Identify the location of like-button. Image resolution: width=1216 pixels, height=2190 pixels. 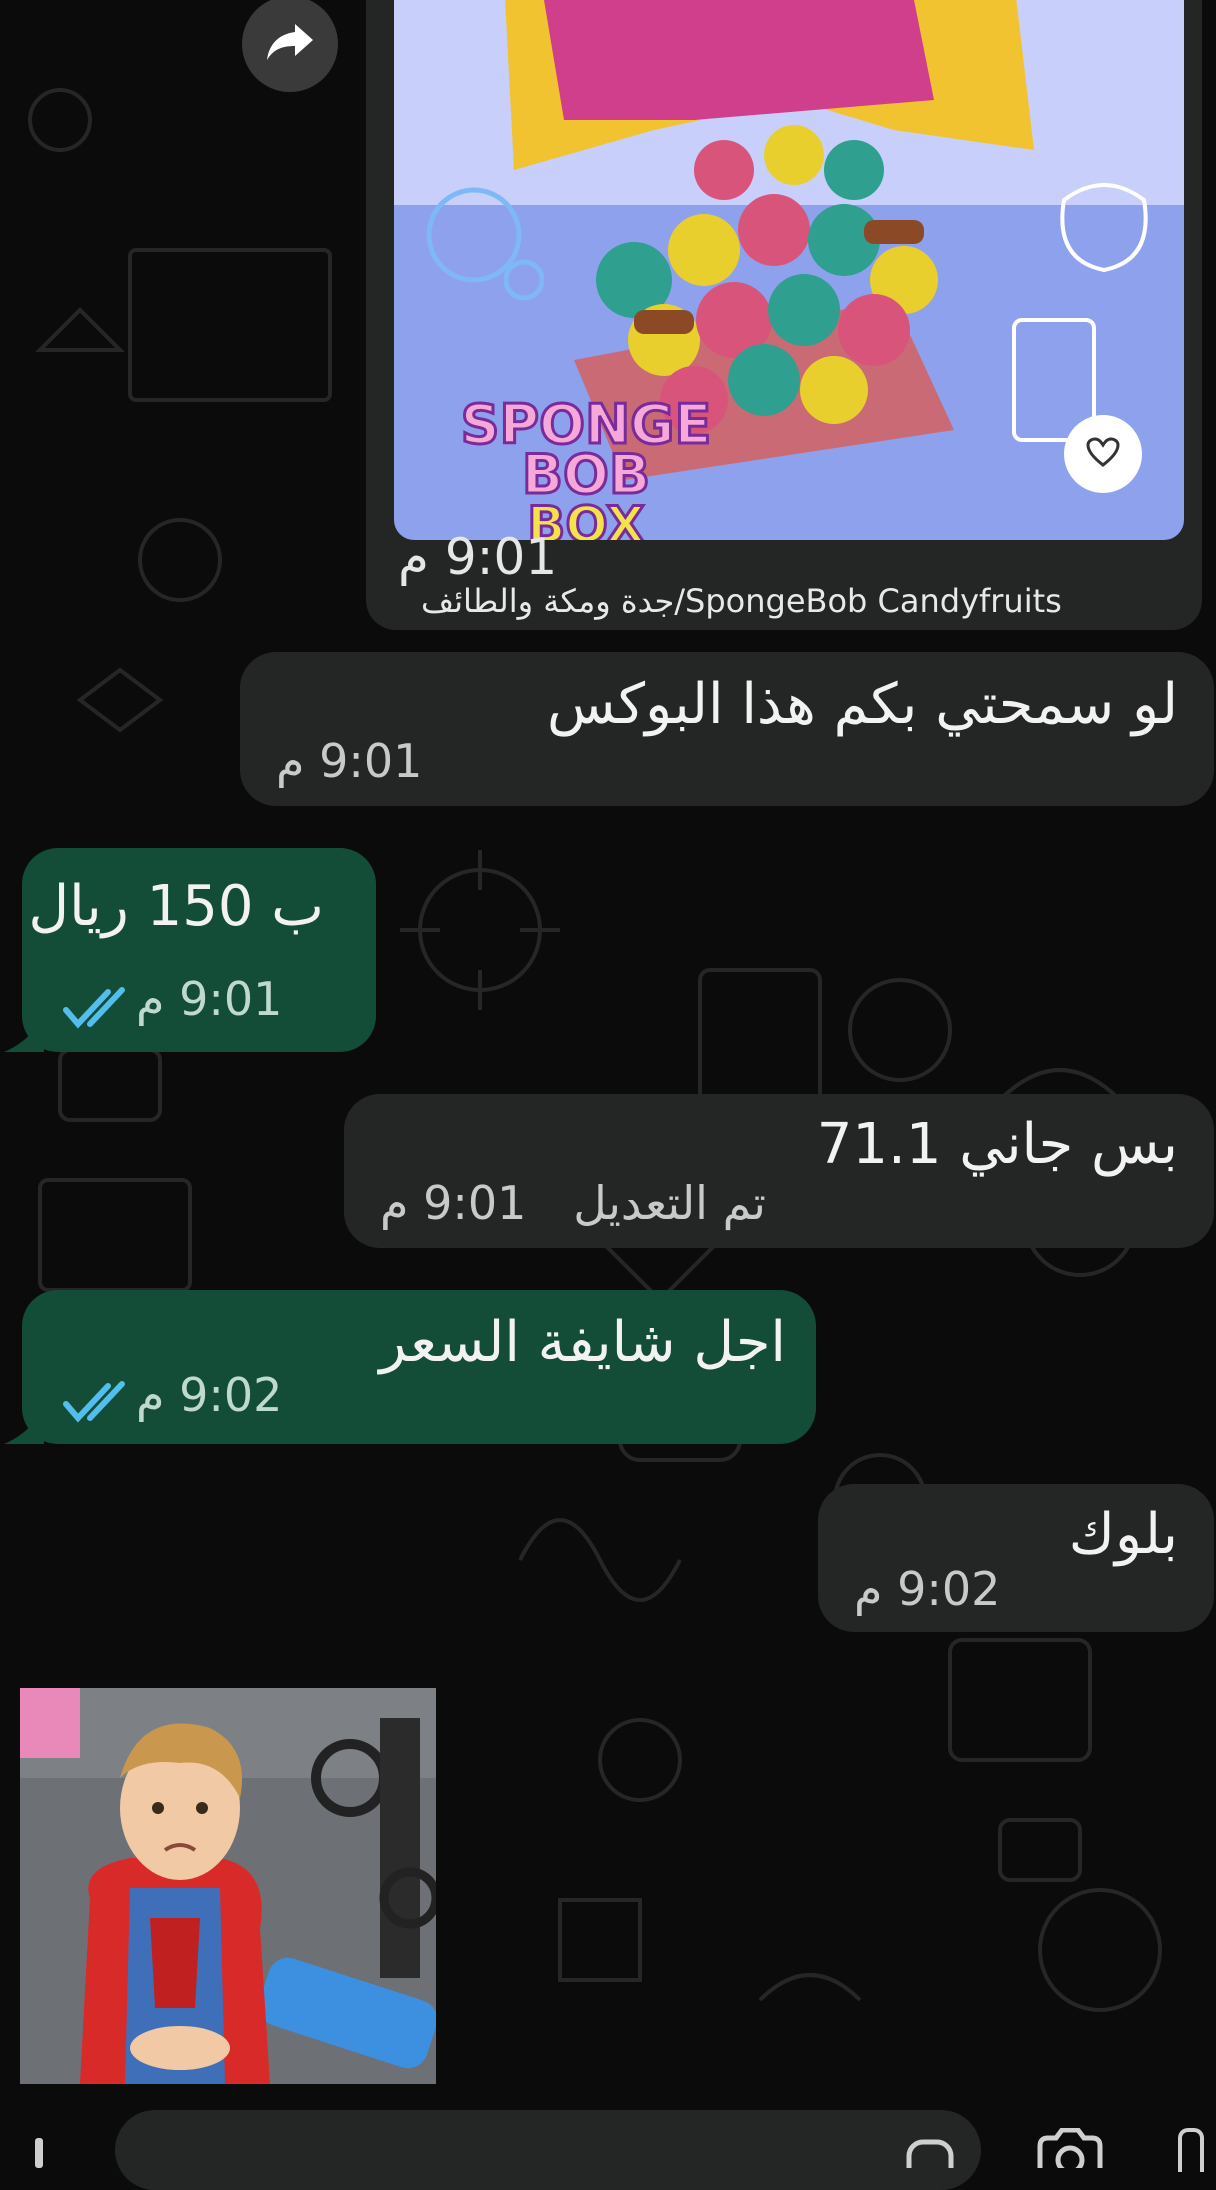
(1103, 454).